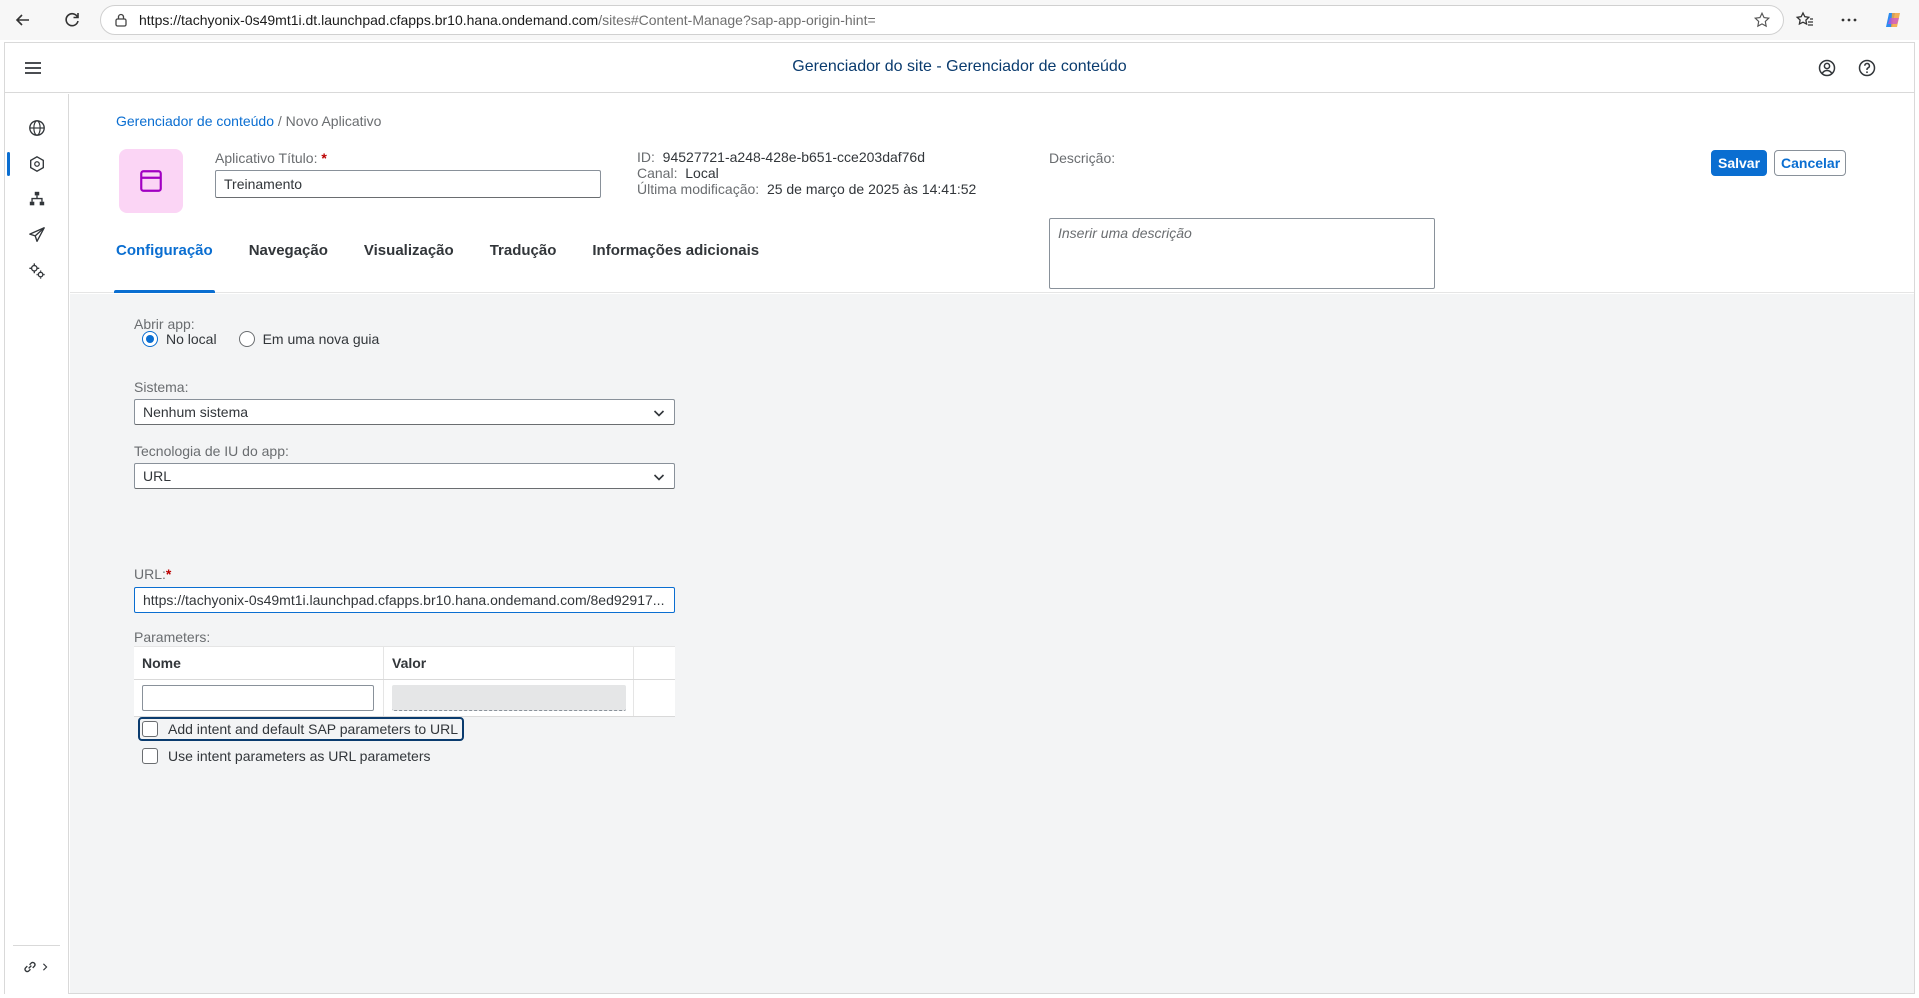 Image resolution: width=1919 pixels, height=998 pixels. I want to click on app-avatar, so click(151, 181).